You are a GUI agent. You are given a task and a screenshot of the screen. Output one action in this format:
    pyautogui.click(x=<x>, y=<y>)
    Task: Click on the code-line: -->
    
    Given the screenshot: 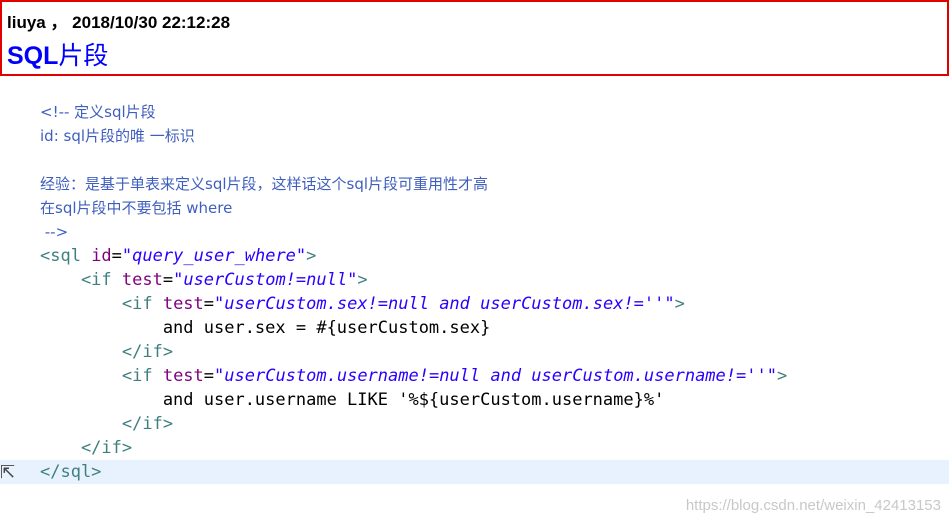 What is the action you would take?
    pyautogui.click(x=413, y=232)
    